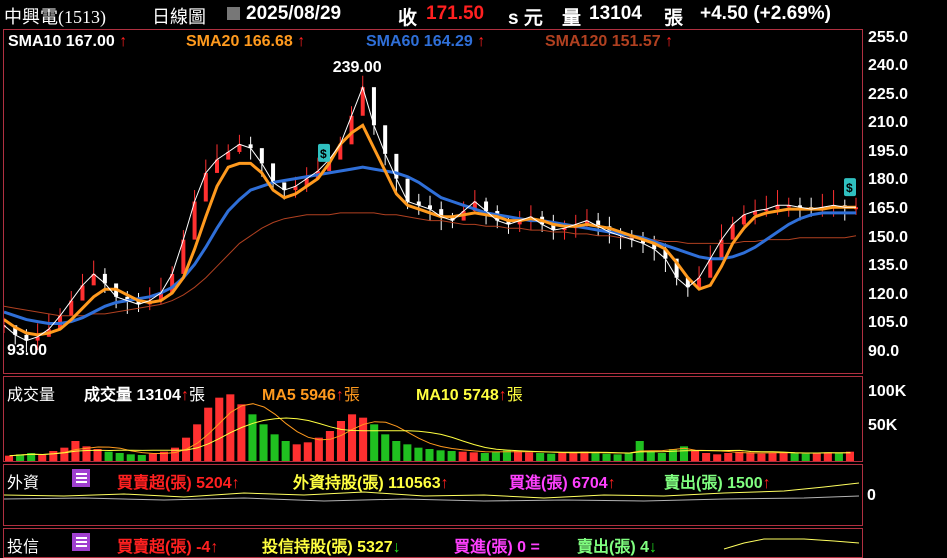 This screenshot has height=558, width=947. I want to click on foreign-sell: 賣出(張) 1500↑, so click(717, 483).